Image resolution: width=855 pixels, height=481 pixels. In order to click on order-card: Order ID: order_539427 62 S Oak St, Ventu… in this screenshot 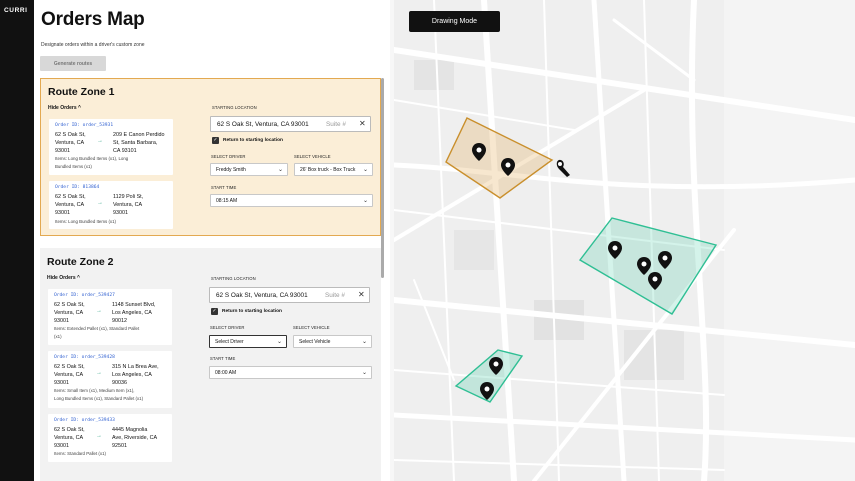, I will do `click(110, 317)`.